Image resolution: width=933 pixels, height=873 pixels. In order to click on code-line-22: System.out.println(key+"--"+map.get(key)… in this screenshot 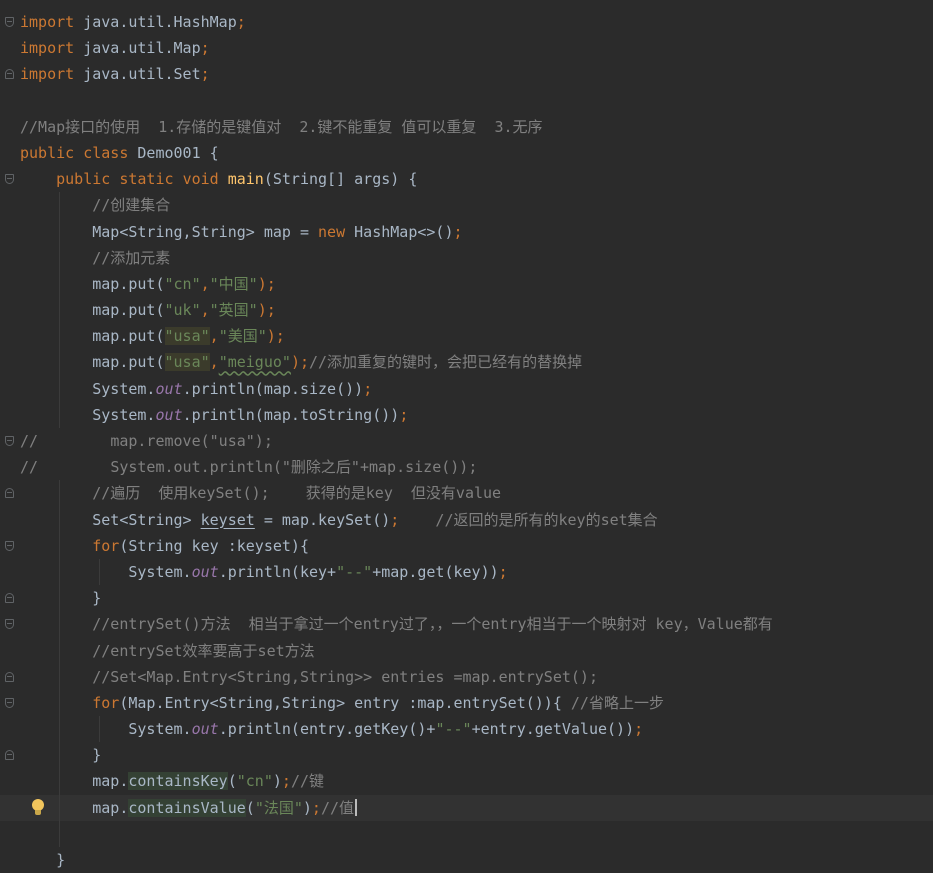, I will do `click(466, 572)`.